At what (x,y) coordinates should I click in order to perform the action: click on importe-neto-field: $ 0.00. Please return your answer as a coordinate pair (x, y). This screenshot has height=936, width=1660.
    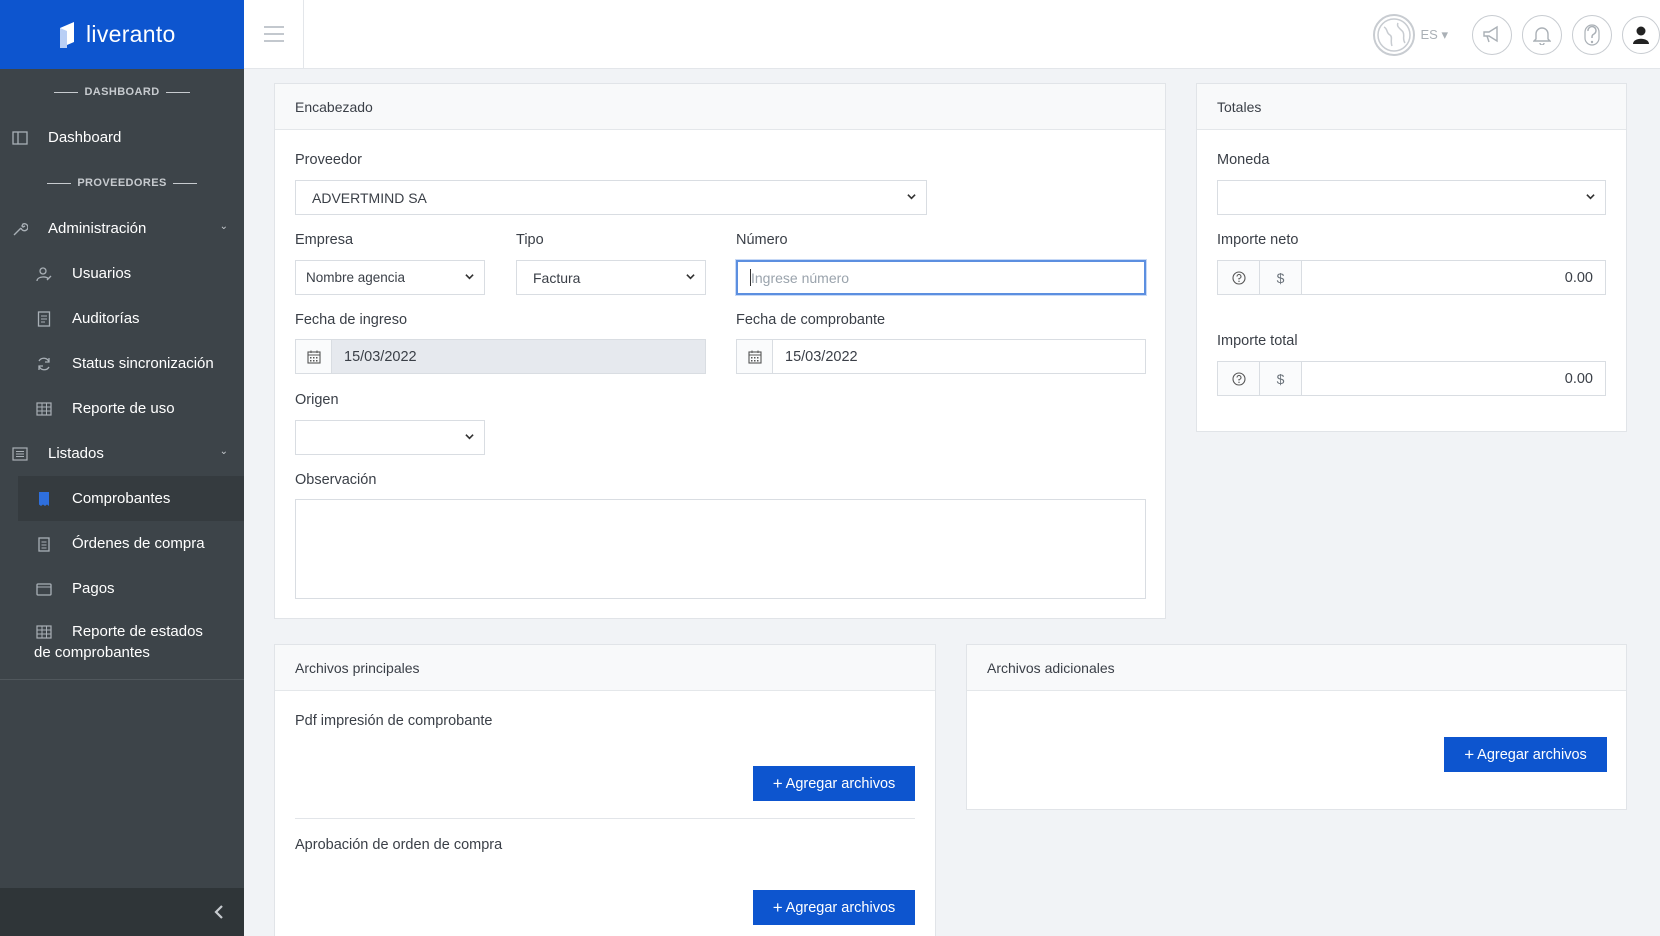
    Looking at the image, I should click on (1411, 277).